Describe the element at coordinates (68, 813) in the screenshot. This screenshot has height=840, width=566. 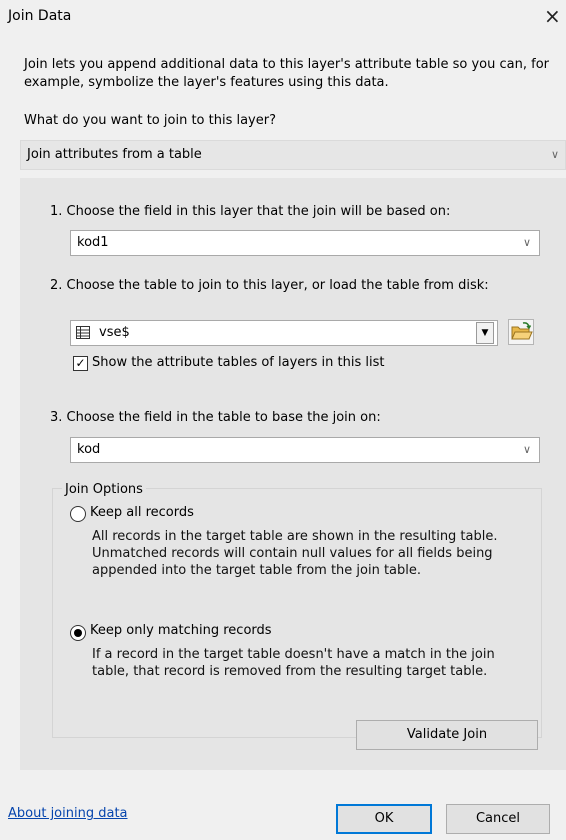
I see `about-joining-data-link: About joining data` at that location.